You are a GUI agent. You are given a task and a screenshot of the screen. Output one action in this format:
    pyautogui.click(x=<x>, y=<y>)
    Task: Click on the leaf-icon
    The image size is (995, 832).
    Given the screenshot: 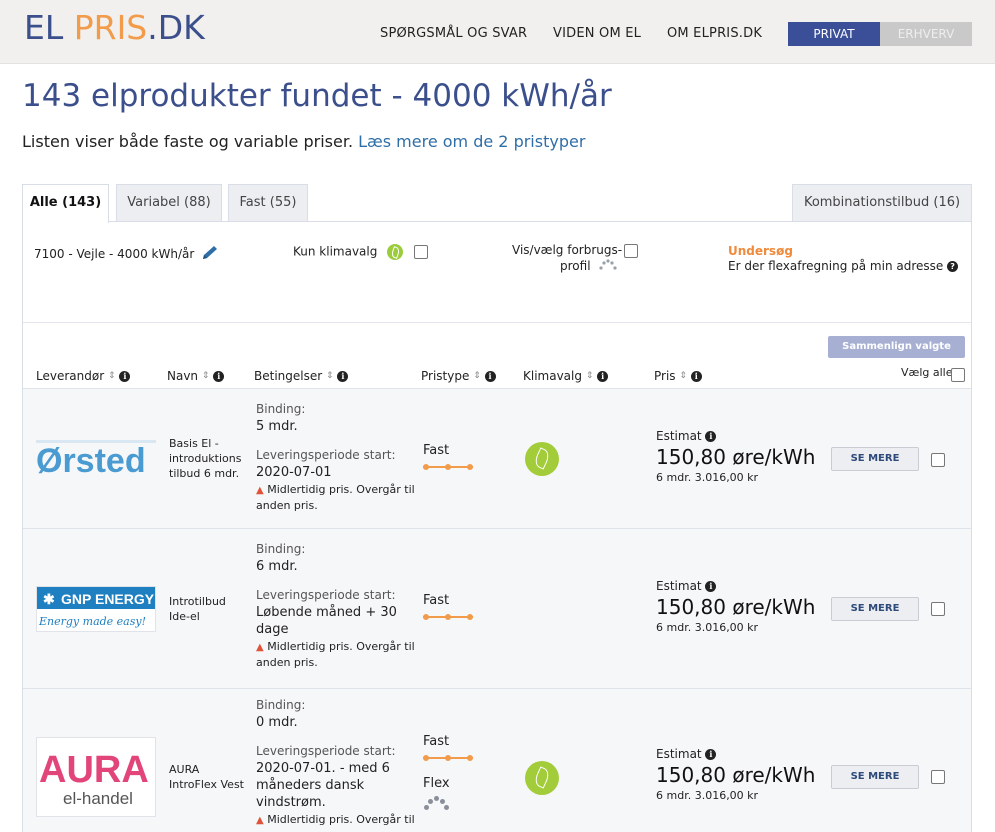 What is the action you would take?
    pyautogui.click(x=395, y=252)
    